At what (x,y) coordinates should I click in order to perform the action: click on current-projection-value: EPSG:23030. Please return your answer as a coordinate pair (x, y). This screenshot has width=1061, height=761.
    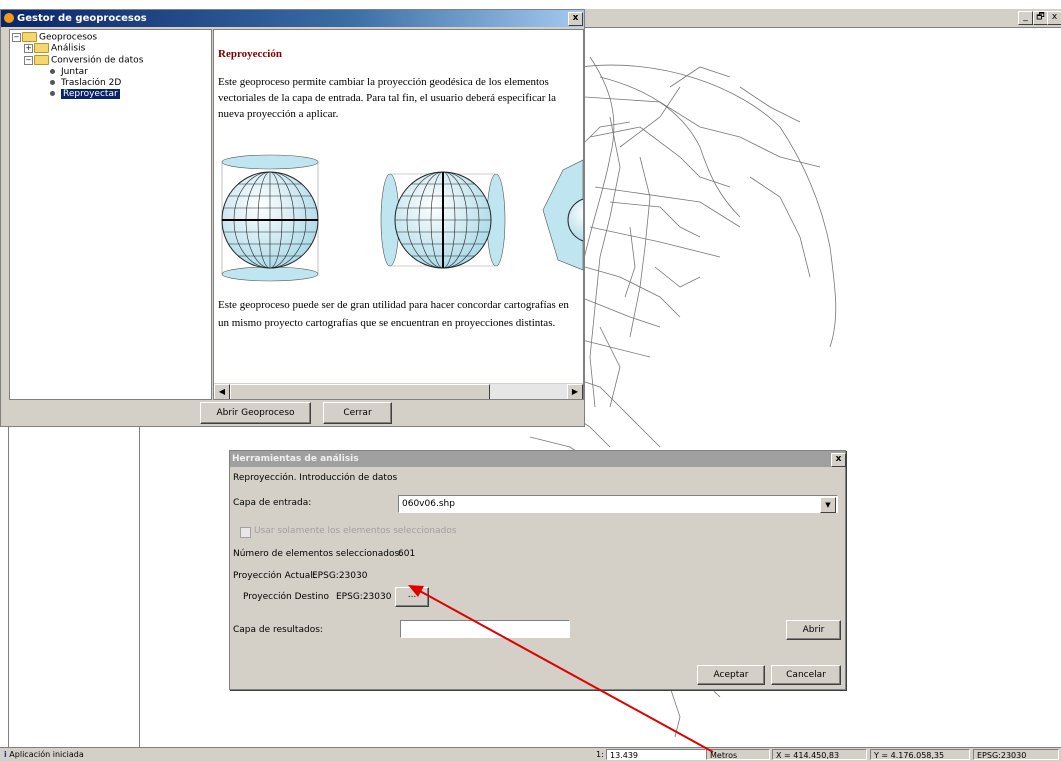
    Looking at the image, I should click on (340, 576).